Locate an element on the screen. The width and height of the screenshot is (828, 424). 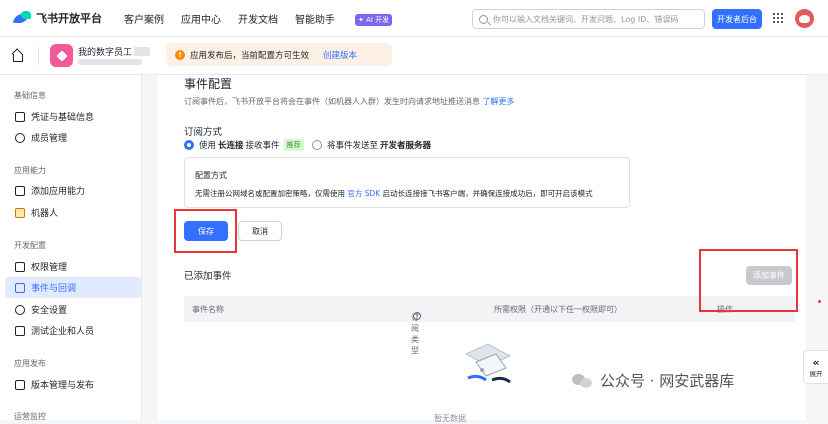
sidebar-item-members: 成员管理 is located at coordinates (73, 137).